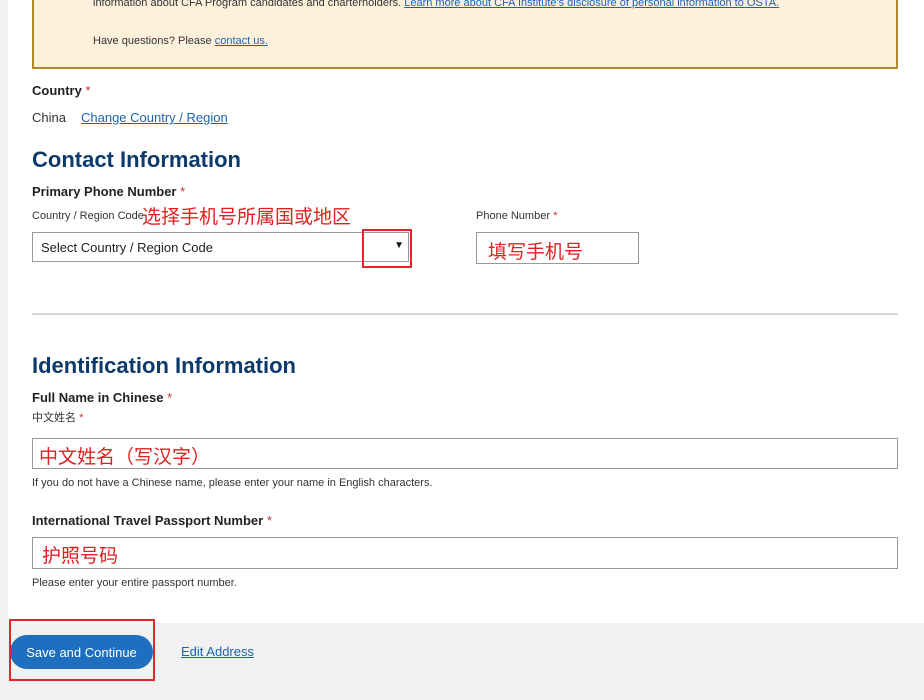  I want to click on questions-prefix: Have questions? Please, so click(152, 41).